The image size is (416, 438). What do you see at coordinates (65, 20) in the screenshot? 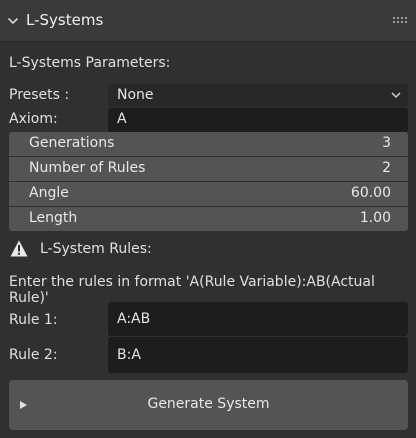
I see `panel-title: L-Systems` at bounding box center [65, 20].